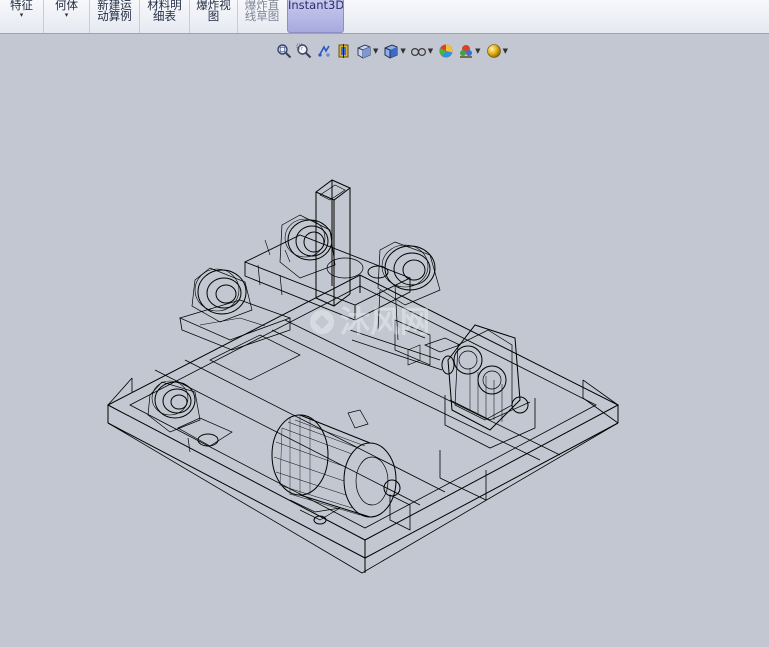  What do you see at coordinates (321, 246) in the screenshot?
I see `bearing-block-top` at bounding box center [321, 246].